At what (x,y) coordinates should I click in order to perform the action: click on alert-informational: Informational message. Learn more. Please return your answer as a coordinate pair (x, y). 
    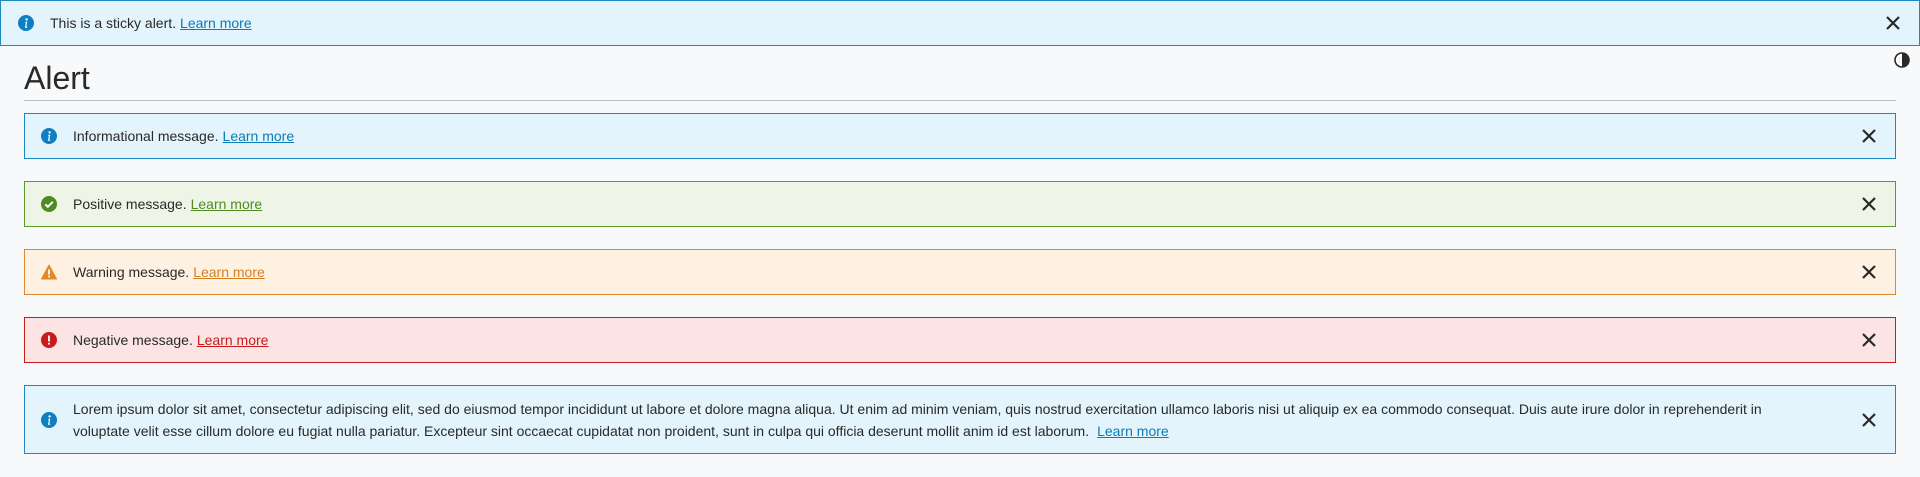
    Looking at the image, I should click on (960, 136).